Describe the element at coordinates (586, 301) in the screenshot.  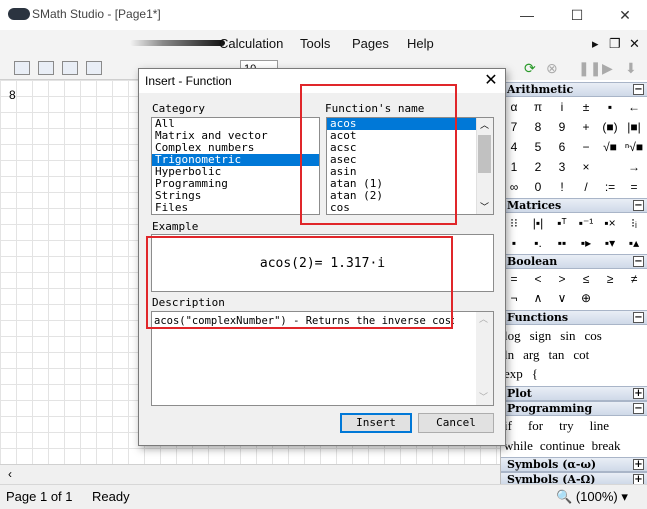
I see `palette-key: ⊕` at that location.